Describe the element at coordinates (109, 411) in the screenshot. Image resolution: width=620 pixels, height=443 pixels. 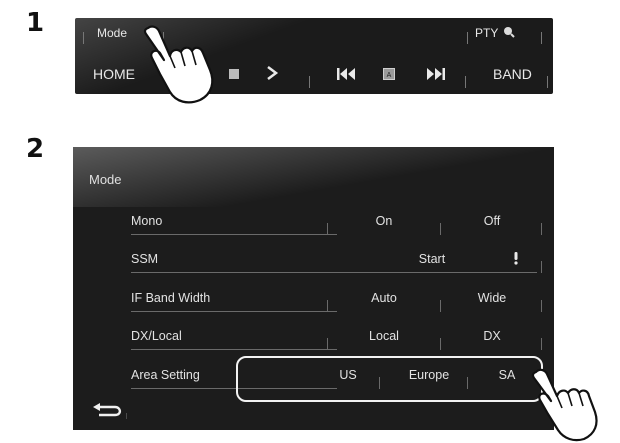
I see `back-icon` at that location.